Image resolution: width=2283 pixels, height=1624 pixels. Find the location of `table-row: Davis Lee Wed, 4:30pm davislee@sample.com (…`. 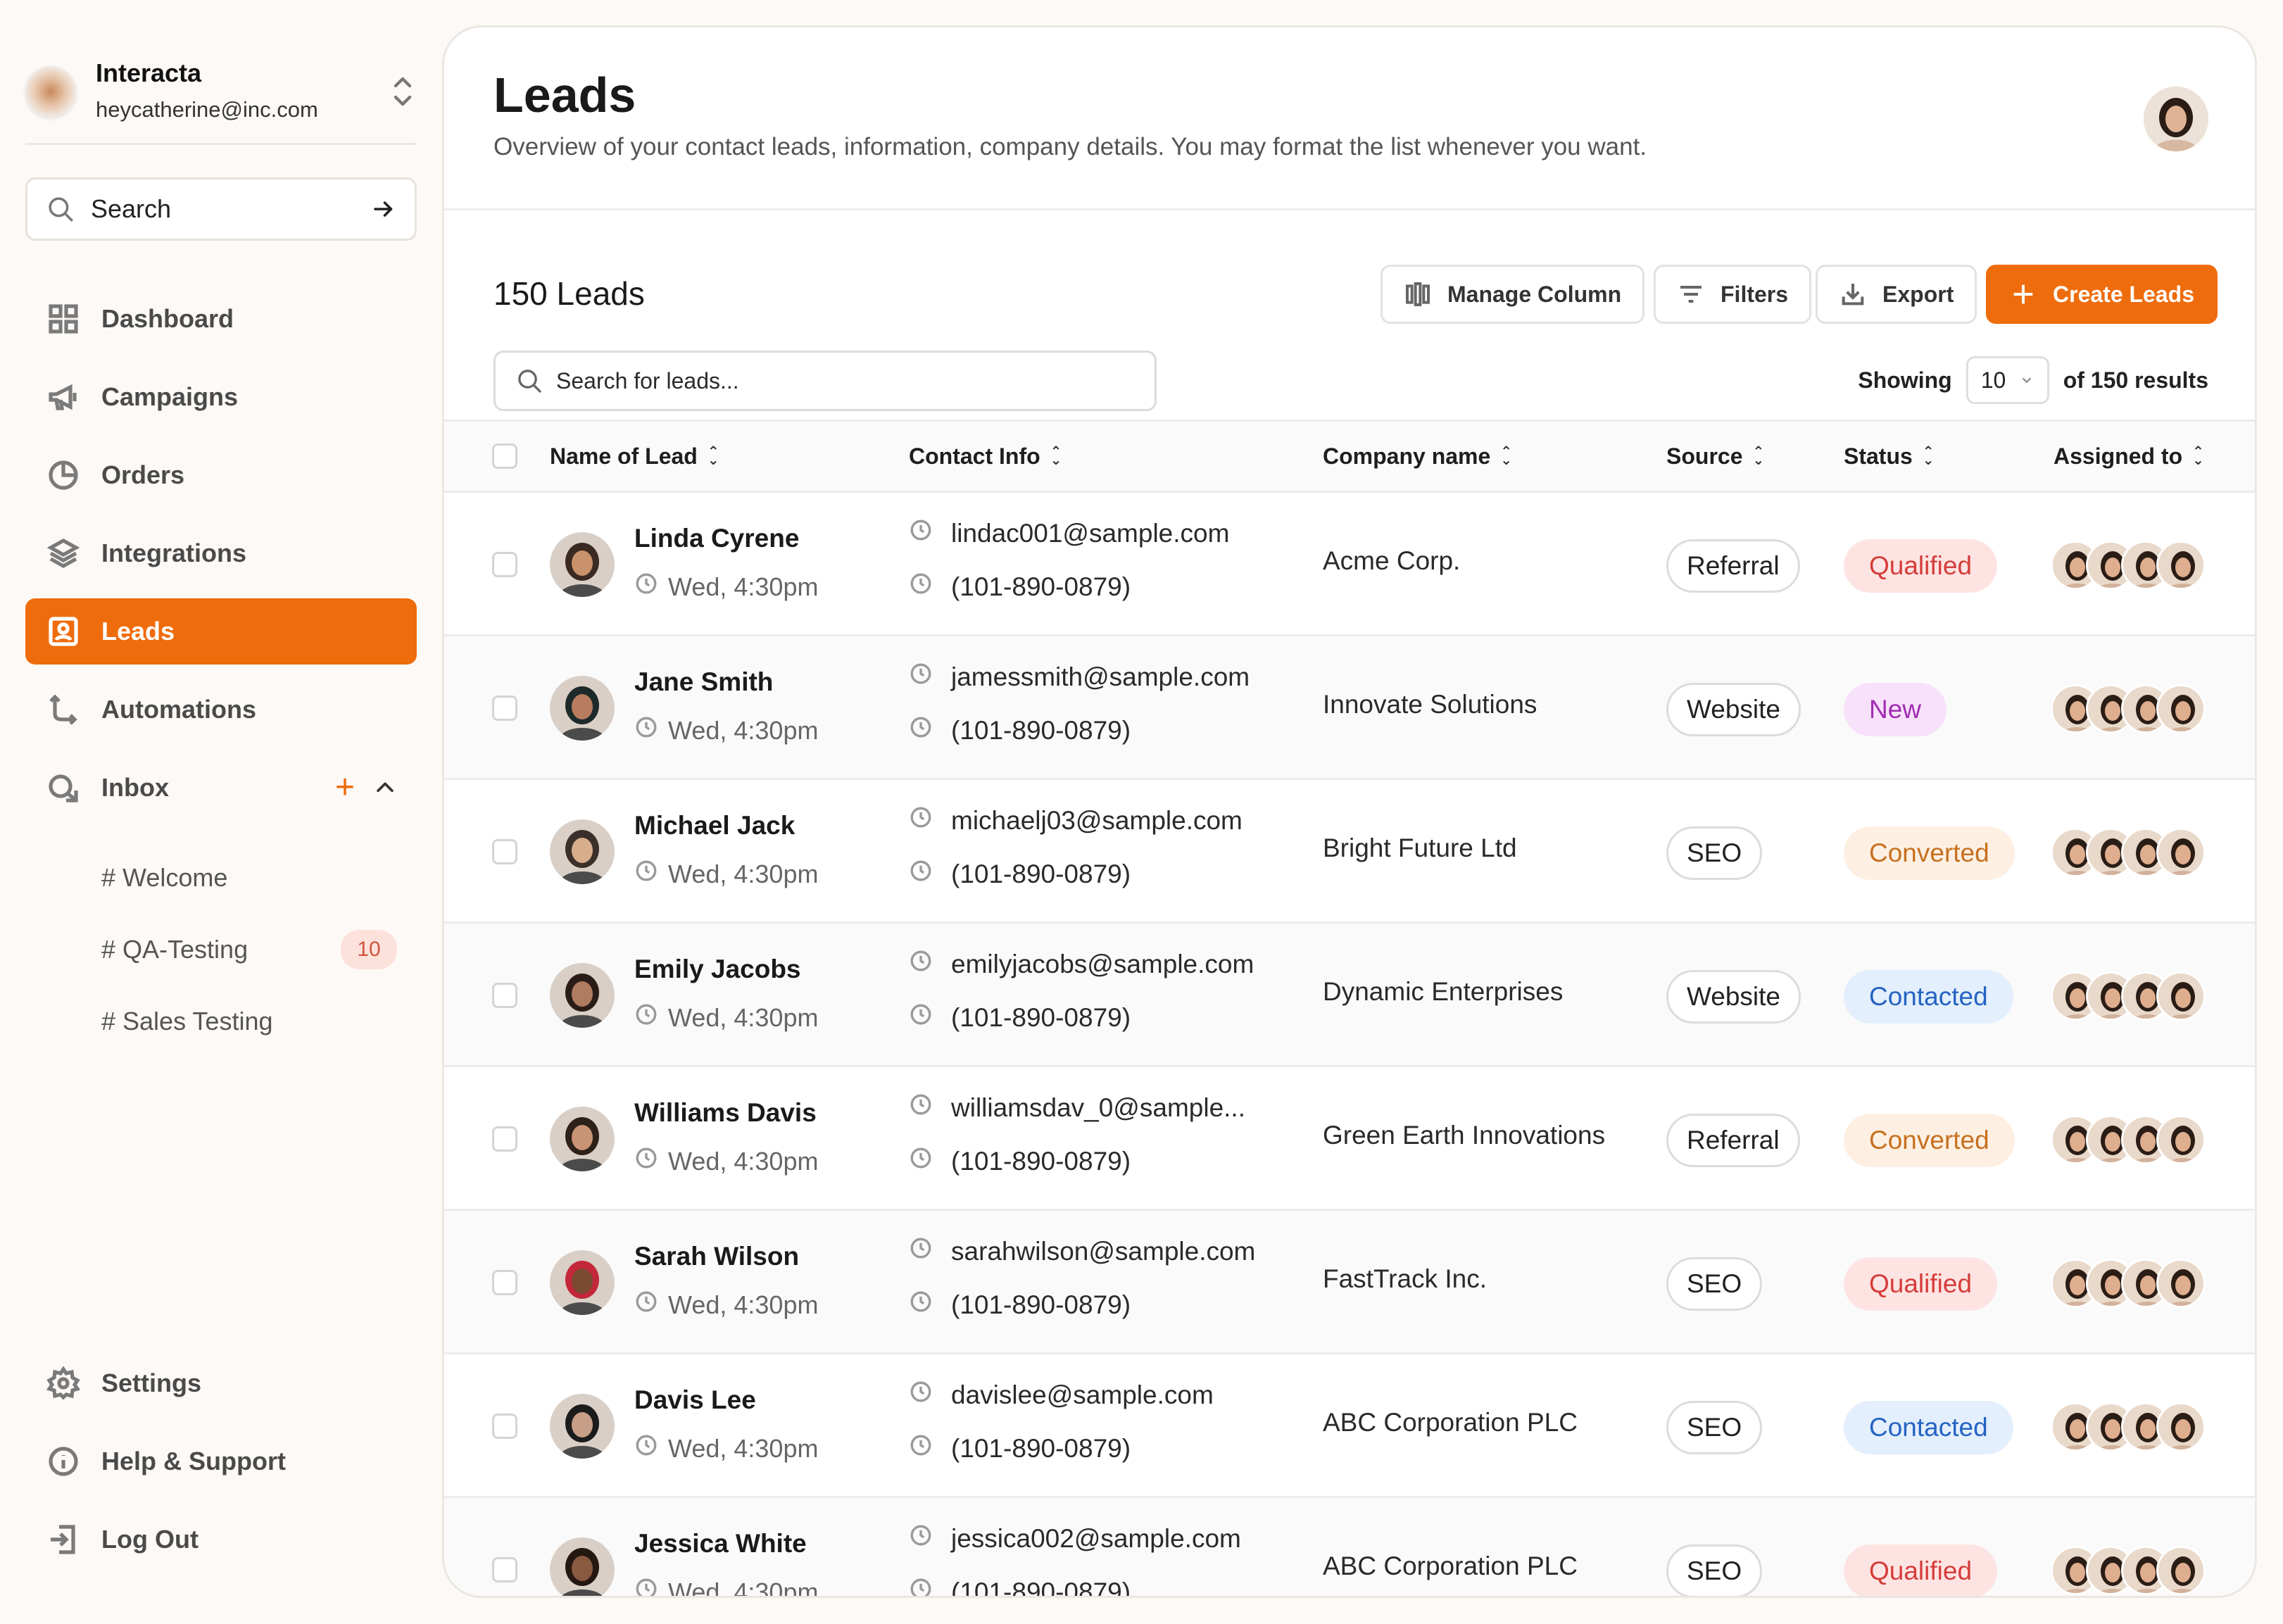

table-row: Davis Lee Wed, 4:30pm davislee@sample.com (… is located at coordinates (1349, 1426).